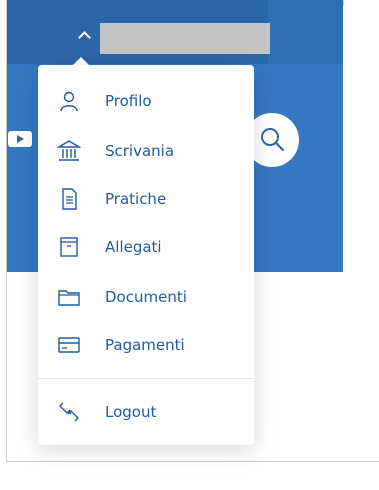 The width and height of the screenshot is (379, 490). Describe the element at coordinates (69, 150) in the screenshot. I see `bank-icon` at that location.